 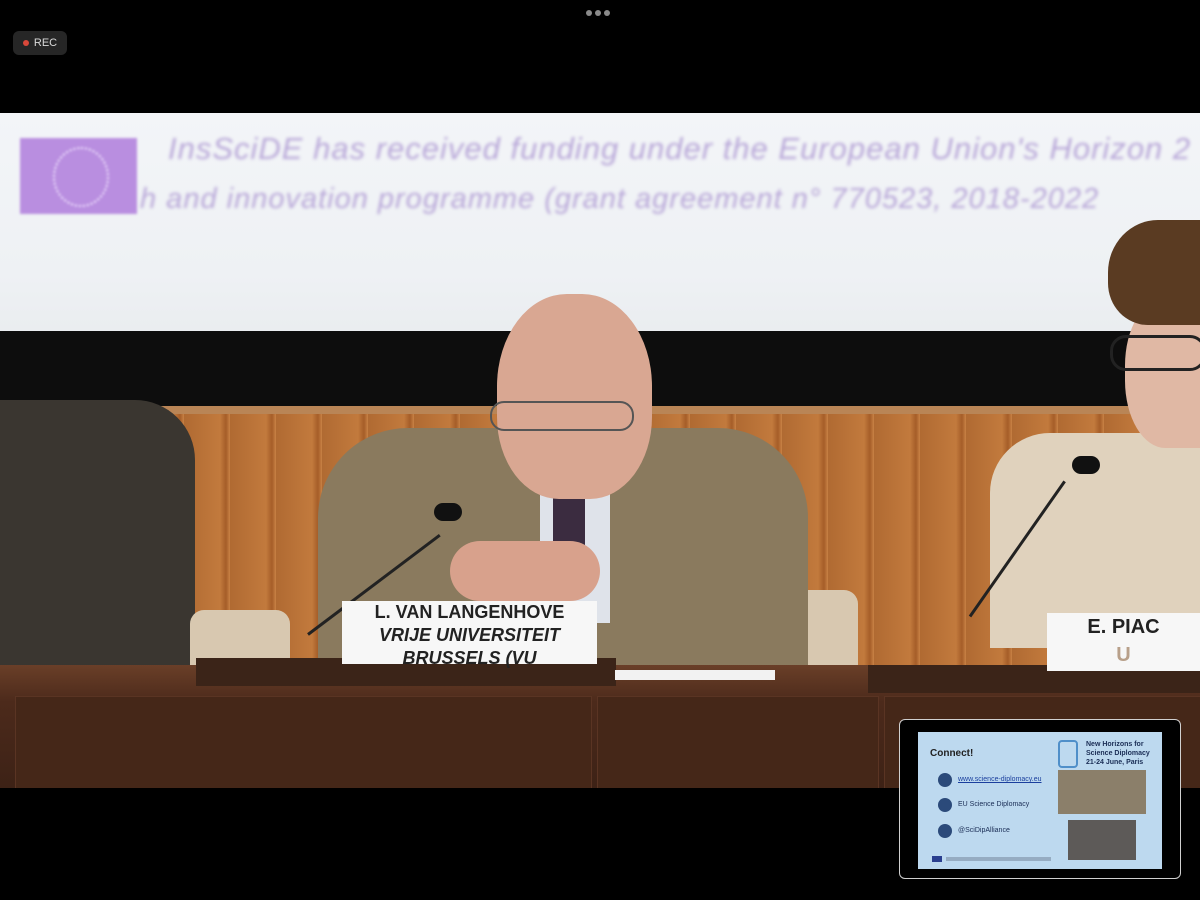 What do you see at coordinates (945, 805) in the screenshot?
I see `linkedin-icon` at bounding box center [945, 805].